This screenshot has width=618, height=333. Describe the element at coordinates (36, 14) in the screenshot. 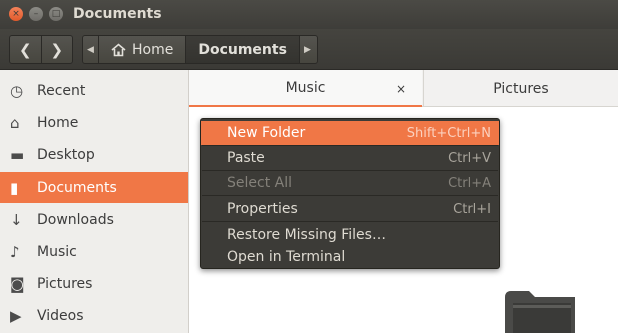

I see `minimize-window-button: –` at that location.